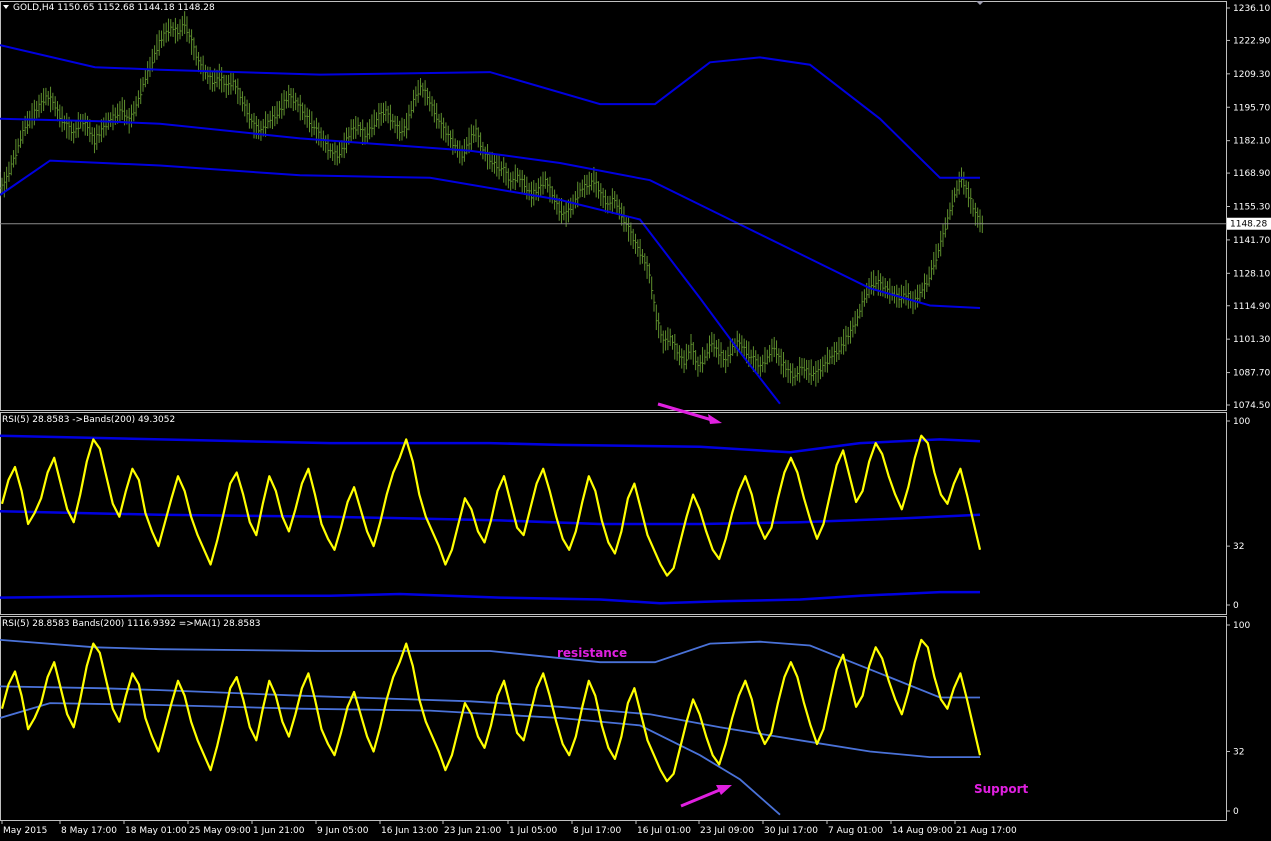 The width and height of the screenshot is (1271, 841). What do you see at coordinates (472, 831) in the screenshot?
I see `x-tick-label: 23 Jun 21:00` at bounding box center [472, 831].